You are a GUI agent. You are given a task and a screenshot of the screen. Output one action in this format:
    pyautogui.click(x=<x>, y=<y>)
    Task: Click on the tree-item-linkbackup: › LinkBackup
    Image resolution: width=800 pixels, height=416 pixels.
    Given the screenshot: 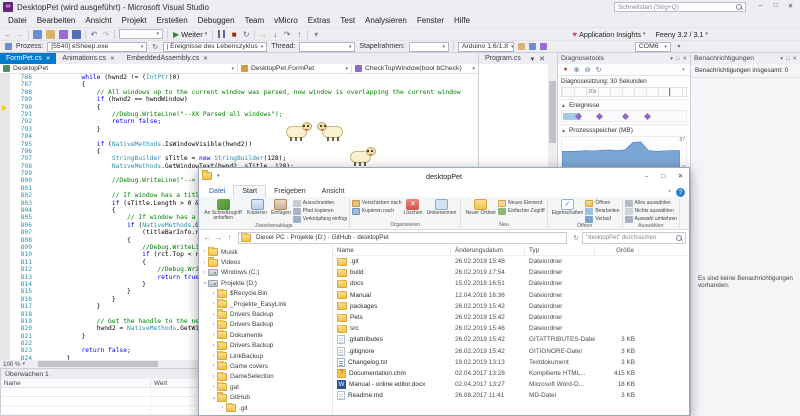 What is the action you would take?
    pyautogui.click(x=265, y=355)
    